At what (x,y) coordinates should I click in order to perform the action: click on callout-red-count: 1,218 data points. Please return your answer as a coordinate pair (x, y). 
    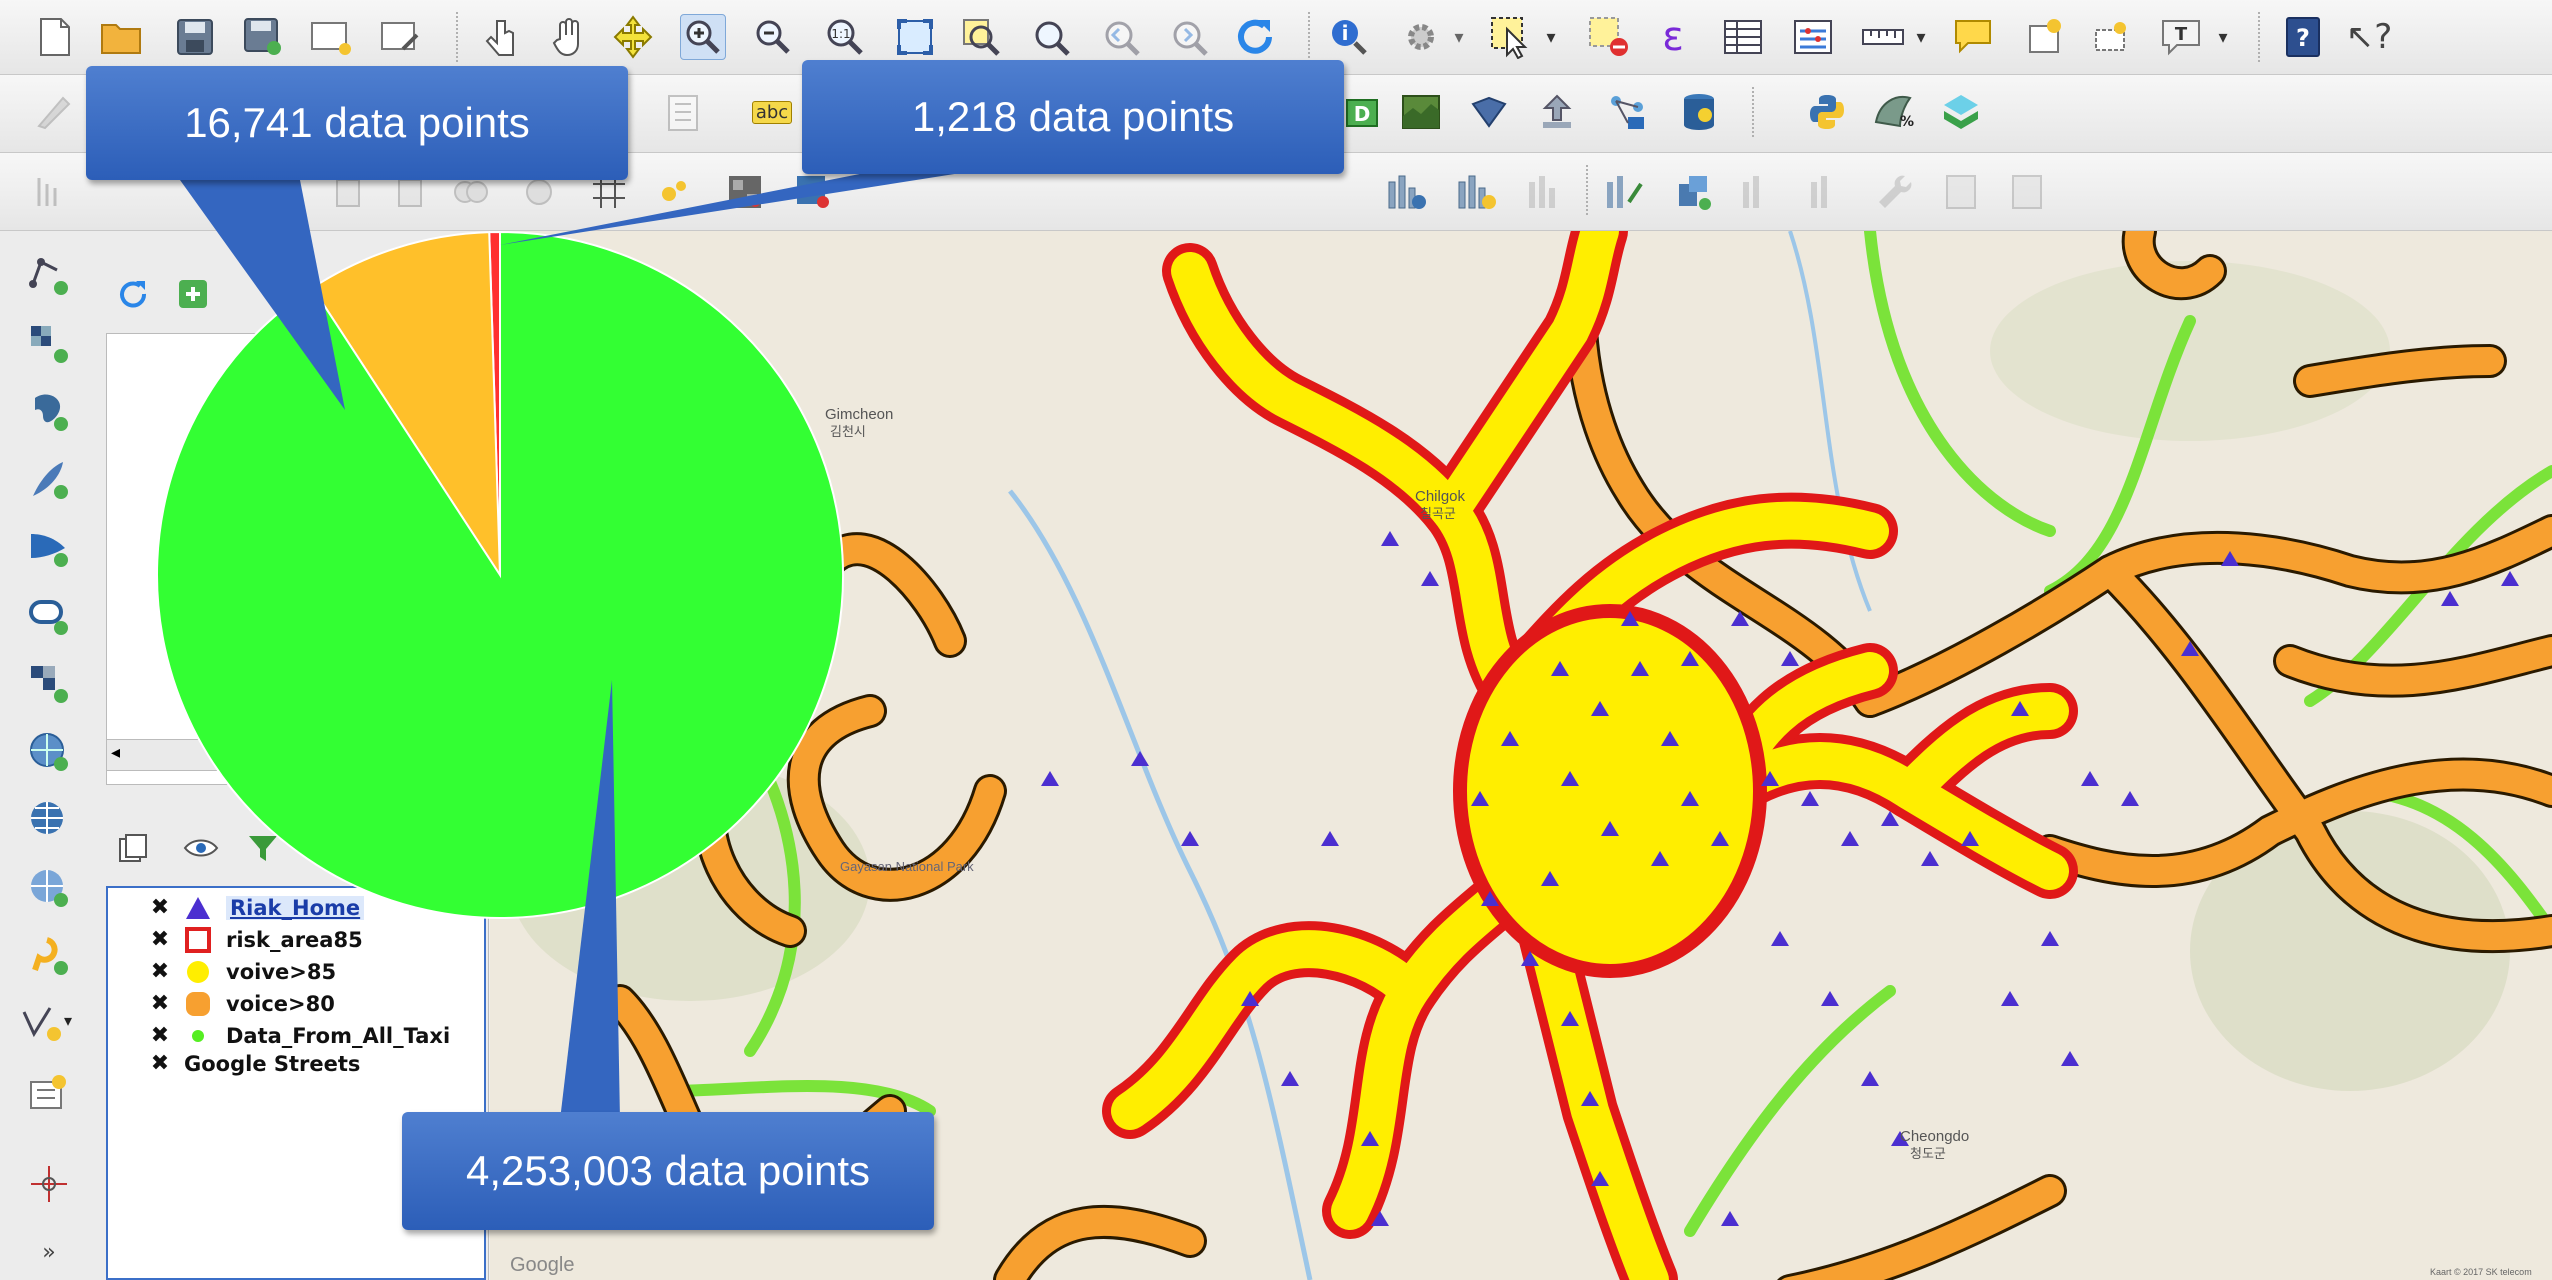
    Looking at the image, I should click on (1073, 117).